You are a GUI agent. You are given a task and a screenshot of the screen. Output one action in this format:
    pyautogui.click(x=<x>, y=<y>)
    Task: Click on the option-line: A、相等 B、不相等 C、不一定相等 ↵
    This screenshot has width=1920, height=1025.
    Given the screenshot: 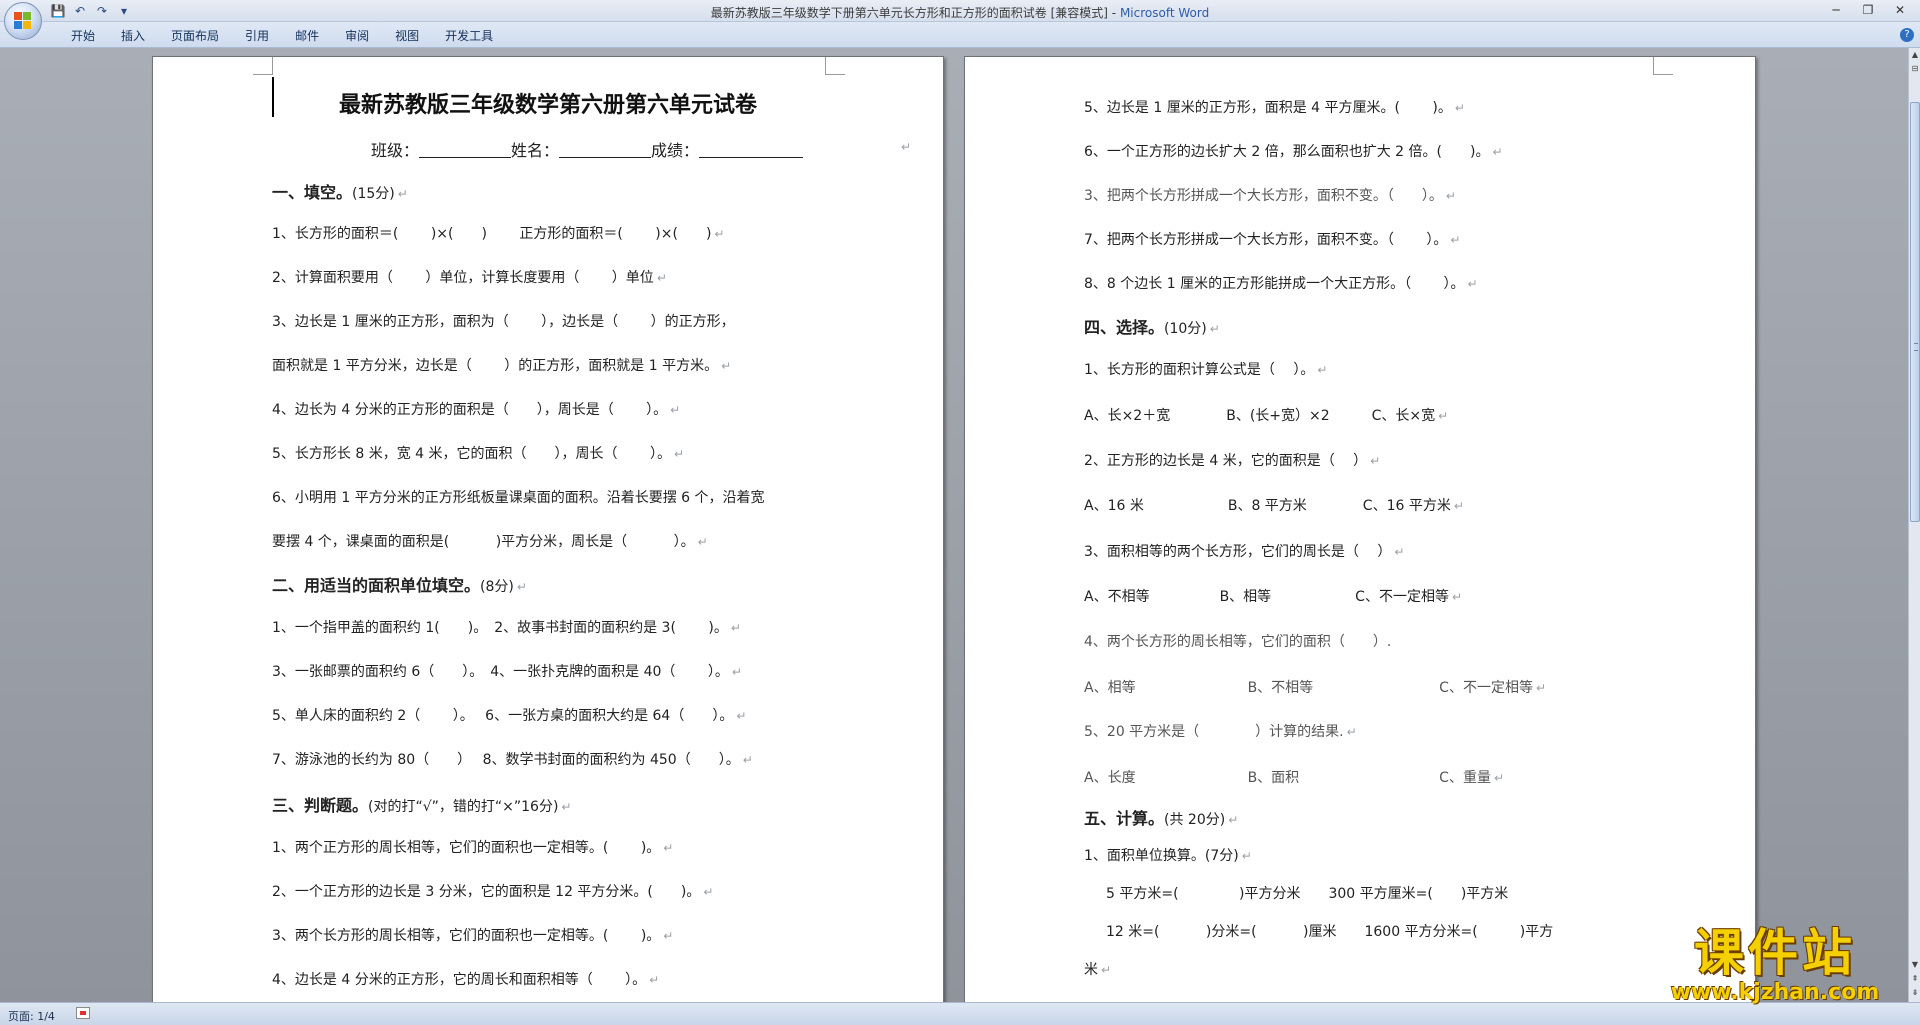 What is the action you would take?
    pyautogui.click(x=1315, y=688)
    